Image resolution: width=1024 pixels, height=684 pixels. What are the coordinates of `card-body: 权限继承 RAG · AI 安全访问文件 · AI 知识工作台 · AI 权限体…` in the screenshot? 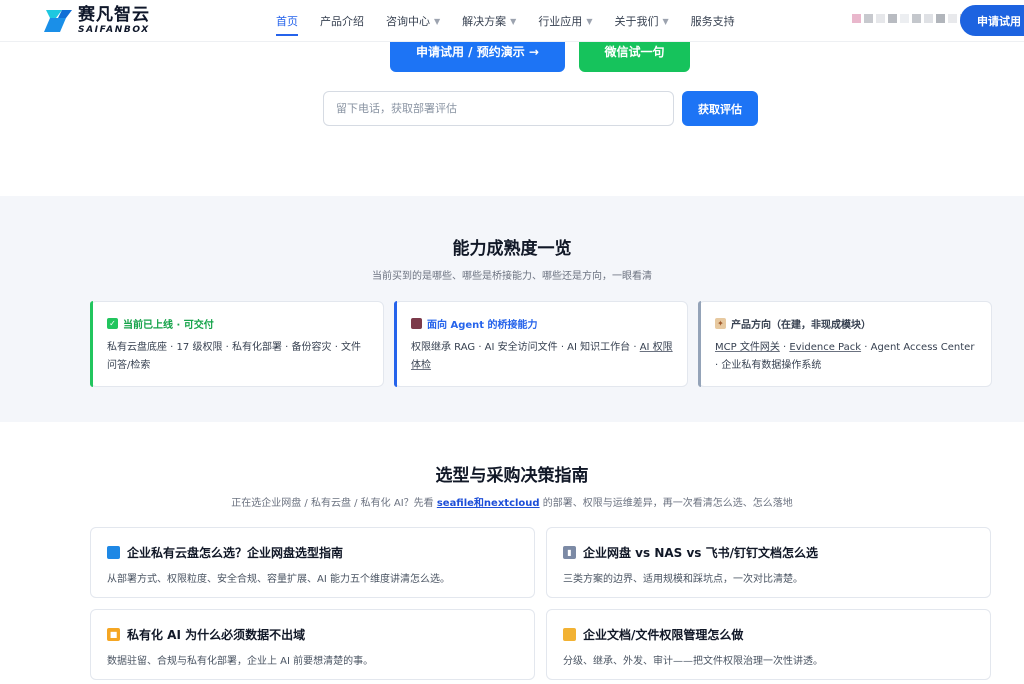 It's located at (542, 357).